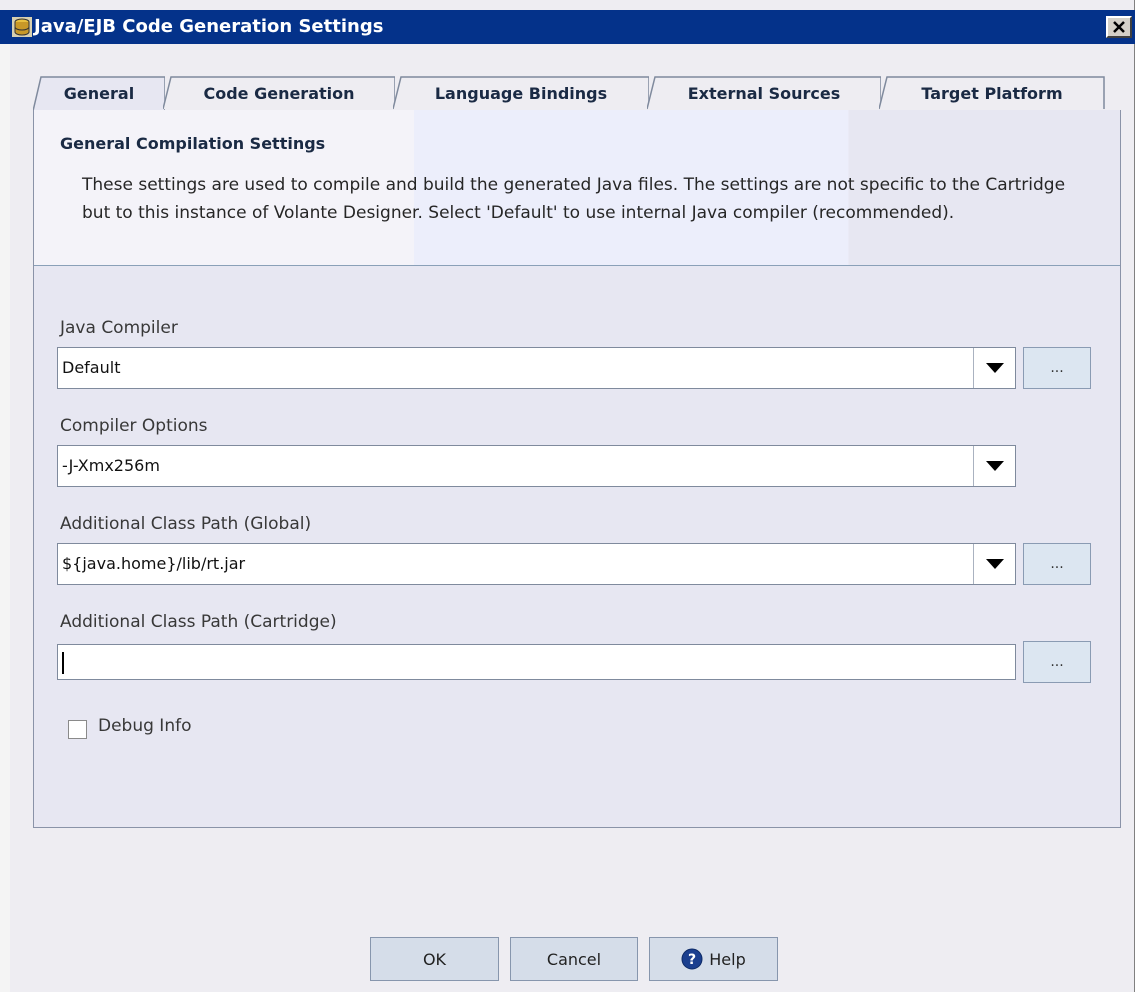 This screenshot has width=1135, height=992. I want to click on database-icon, so click(22, 27).